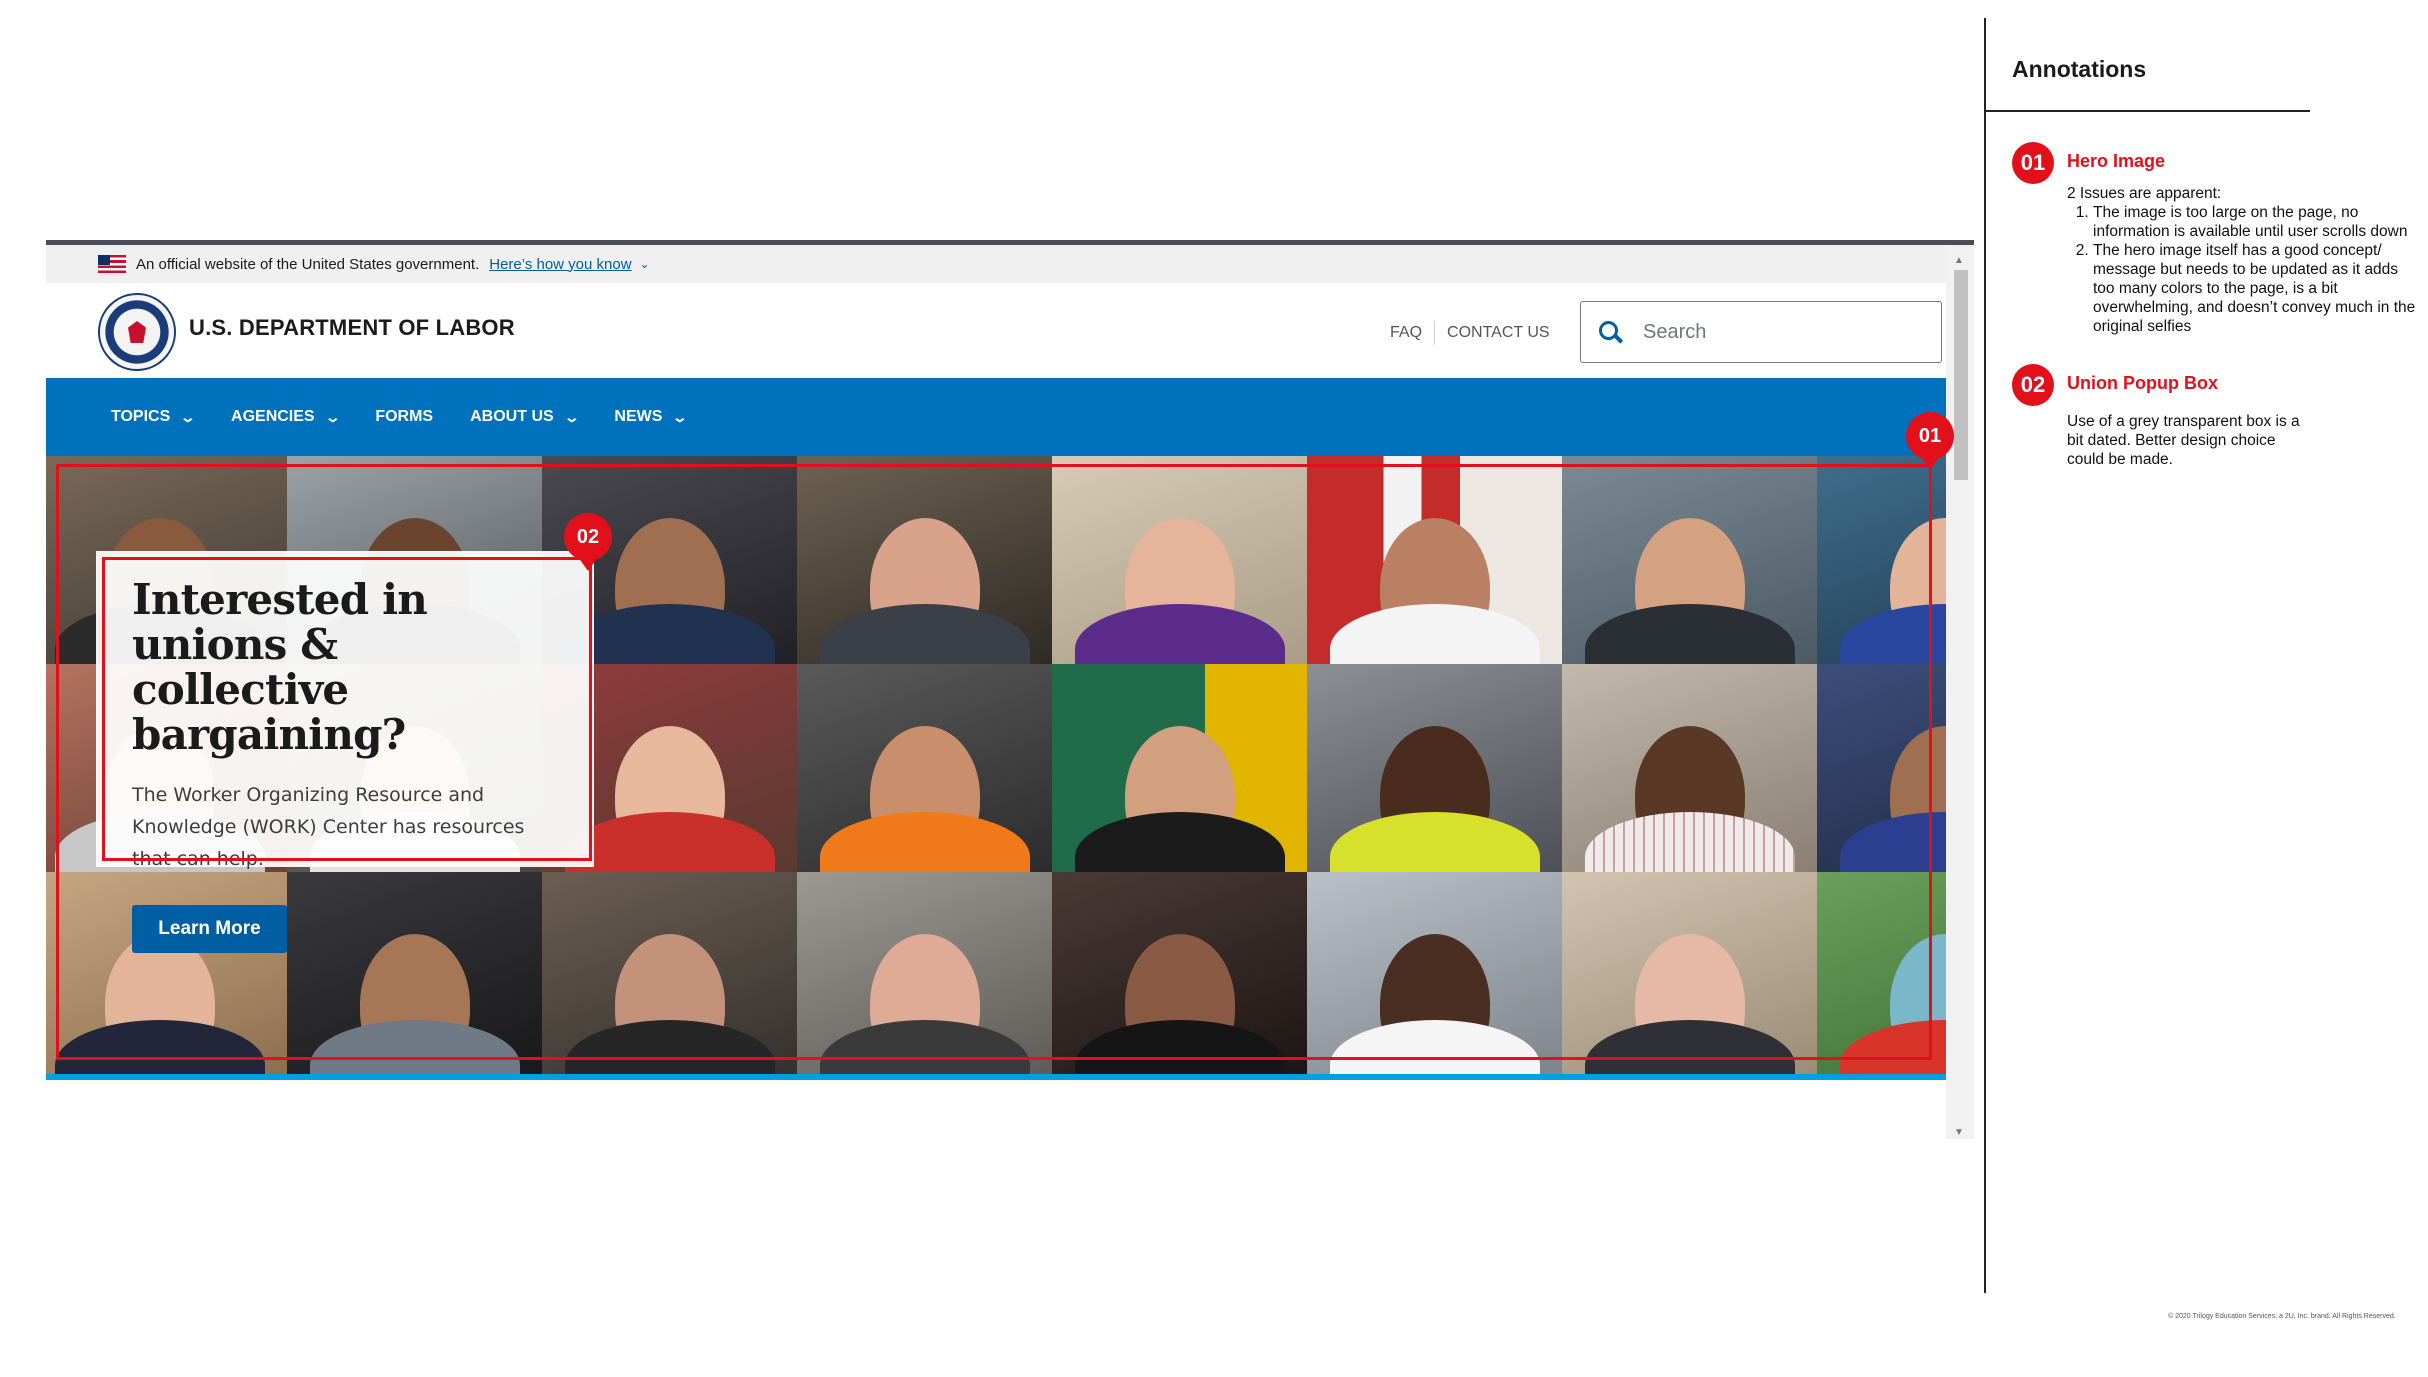 This screenshot has width=2428, height=1377. Describe the element at coordinates (1961, 375) in the screenshot. I see `scrollbar-thumb` at that location.